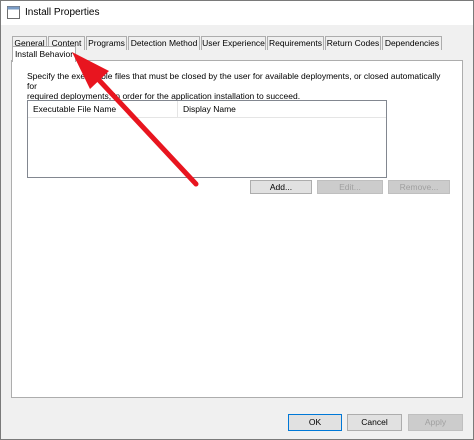  What do you see at coordinates (164, 43) in the screenshot?
I see `tab-detection-method: Detection Method` at bounding box center [164, 43].